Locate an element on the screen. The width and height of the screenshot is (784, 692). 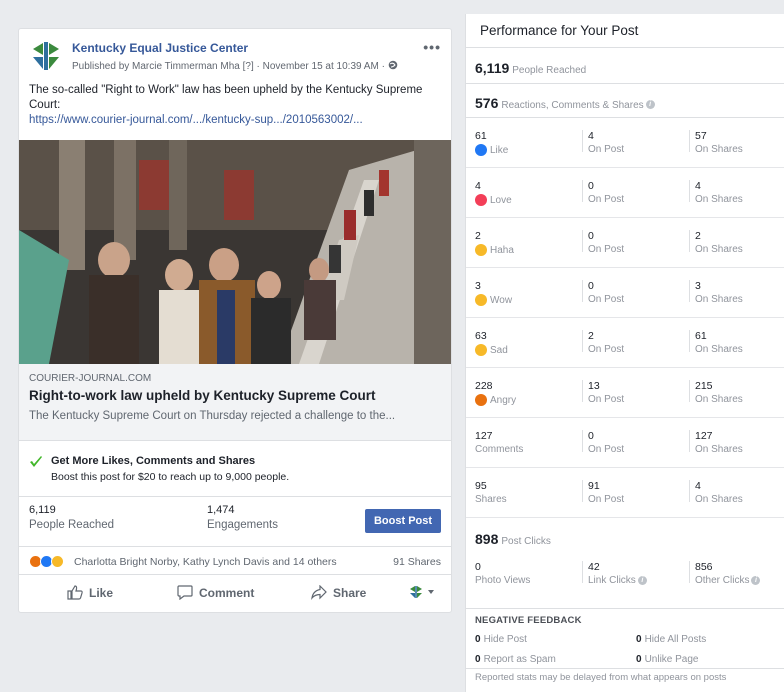
reaction-type-label: Shares is located at coordinates (491, 499).